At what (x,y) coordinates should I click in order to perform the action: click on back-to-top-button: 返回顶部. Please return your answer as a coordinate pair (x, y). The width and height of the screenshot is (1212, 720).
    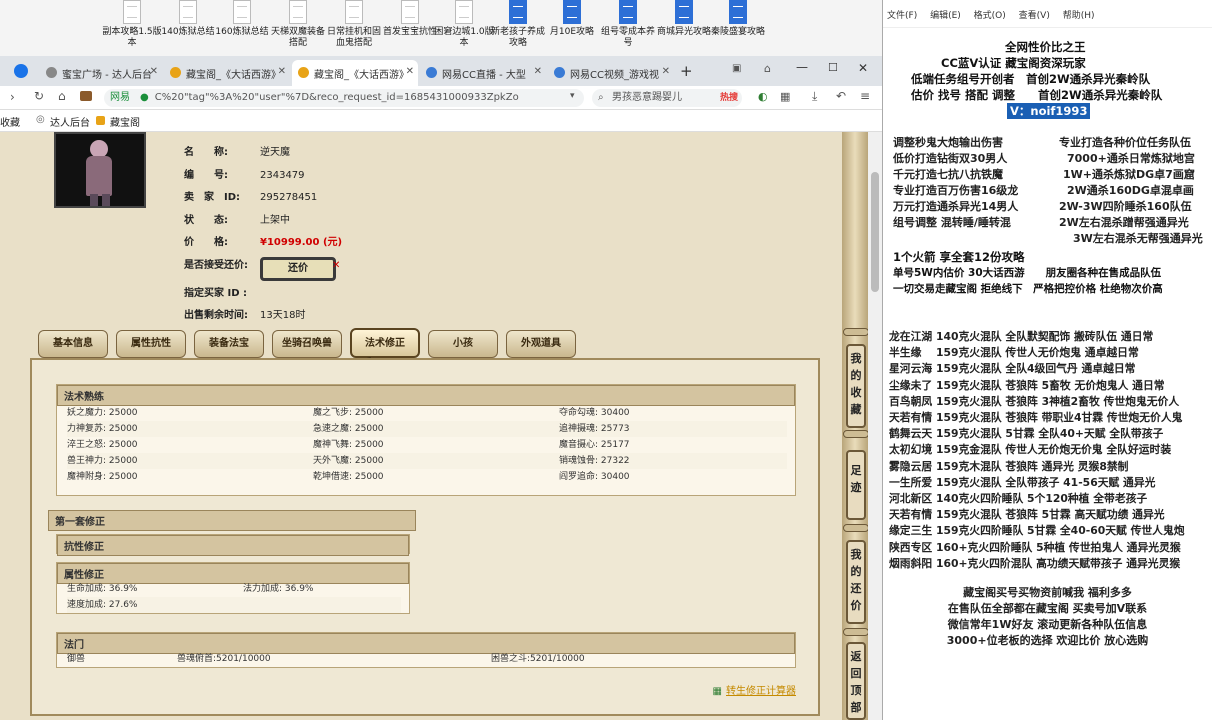
    Looking at the image, I should click on (856, 681).